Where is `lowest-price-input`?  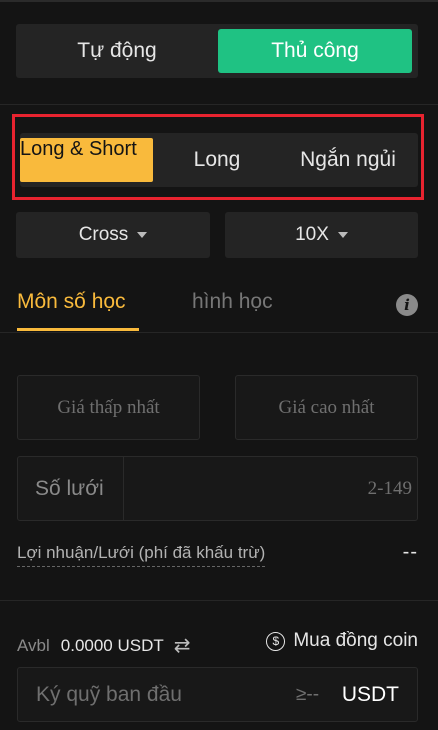
lowest-price-input is located at coordinates (108, 407).